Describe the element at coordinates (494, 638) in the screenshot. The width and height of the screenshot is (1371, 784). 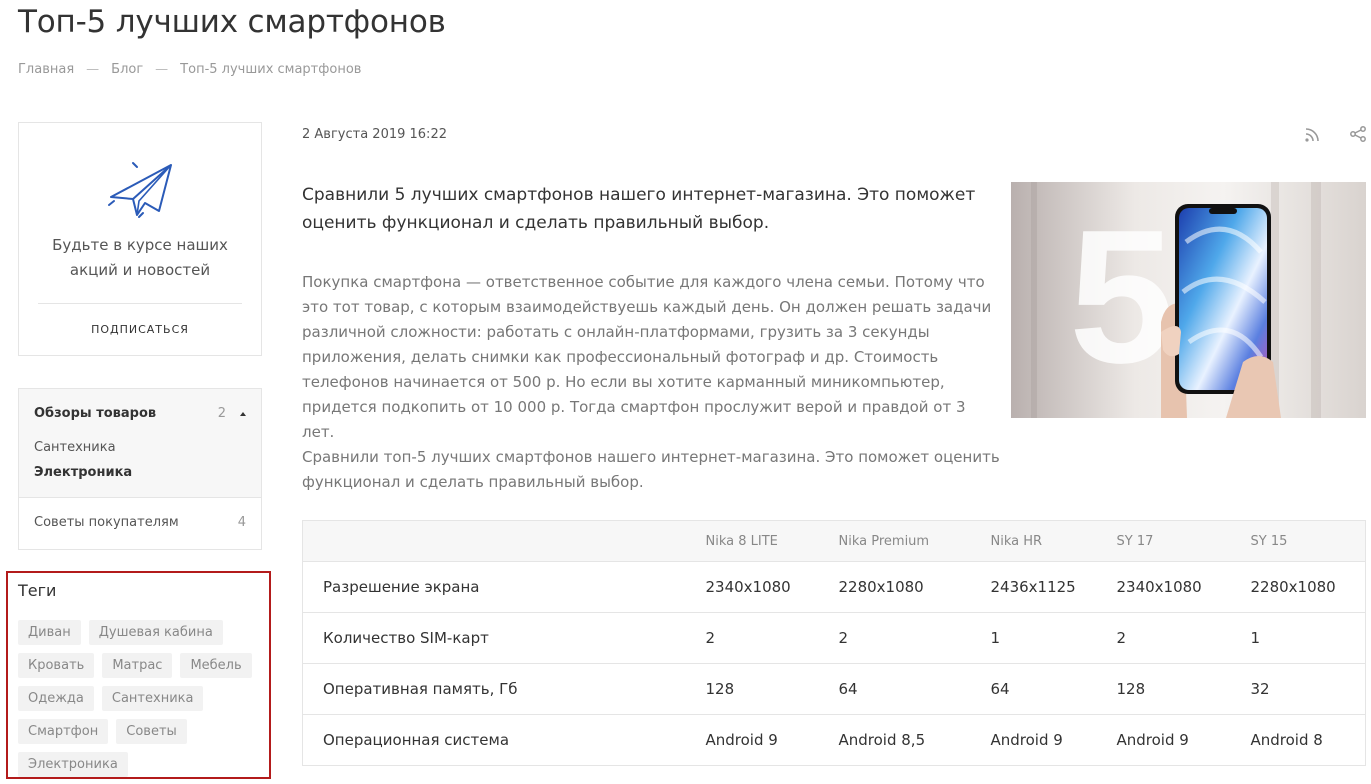
I see `table-cell: Количество SIM-карт` at that location.